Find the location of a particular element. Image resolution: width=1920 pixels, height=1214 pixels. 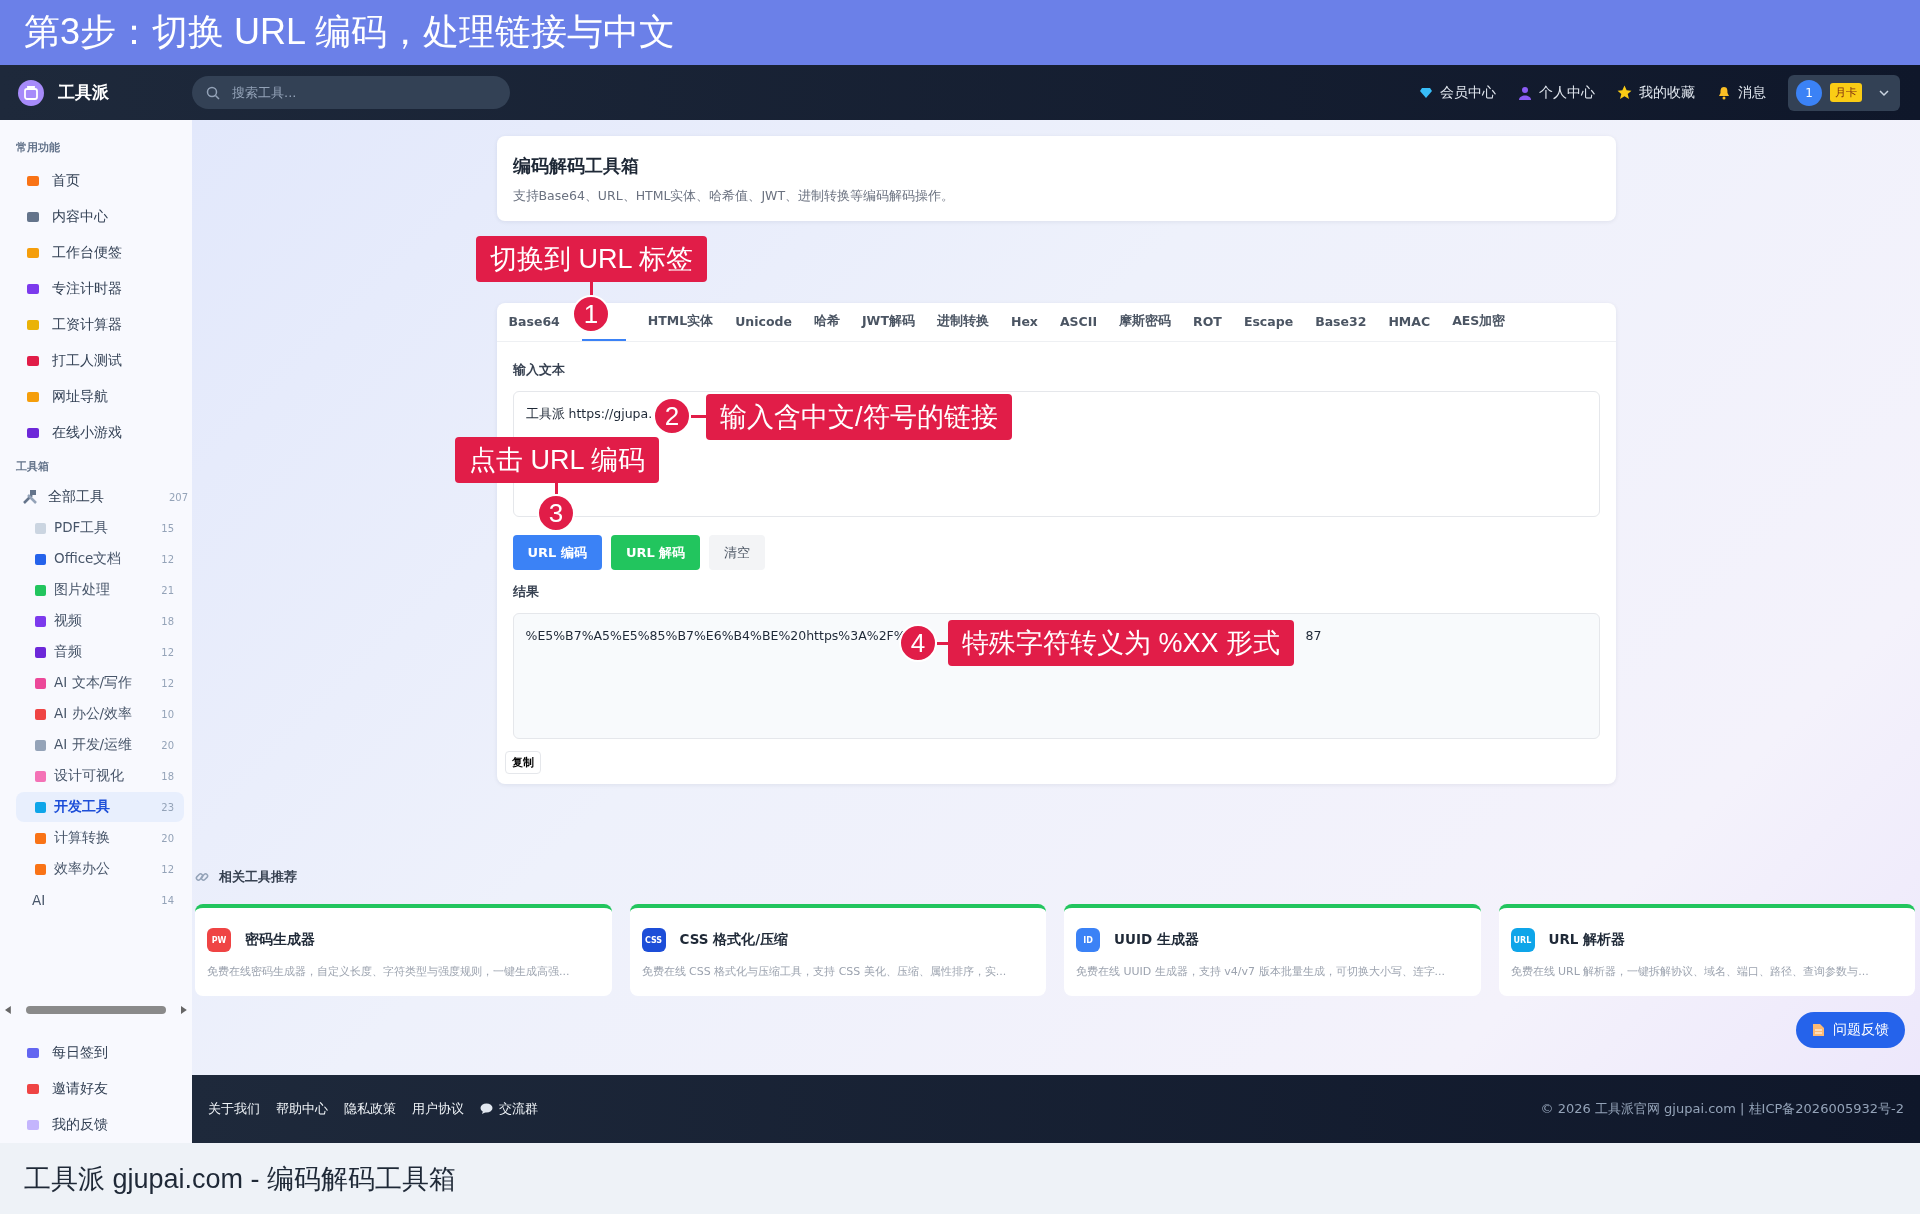

sidebar-item: 工作台便签 is located at coordinates (96, 253).